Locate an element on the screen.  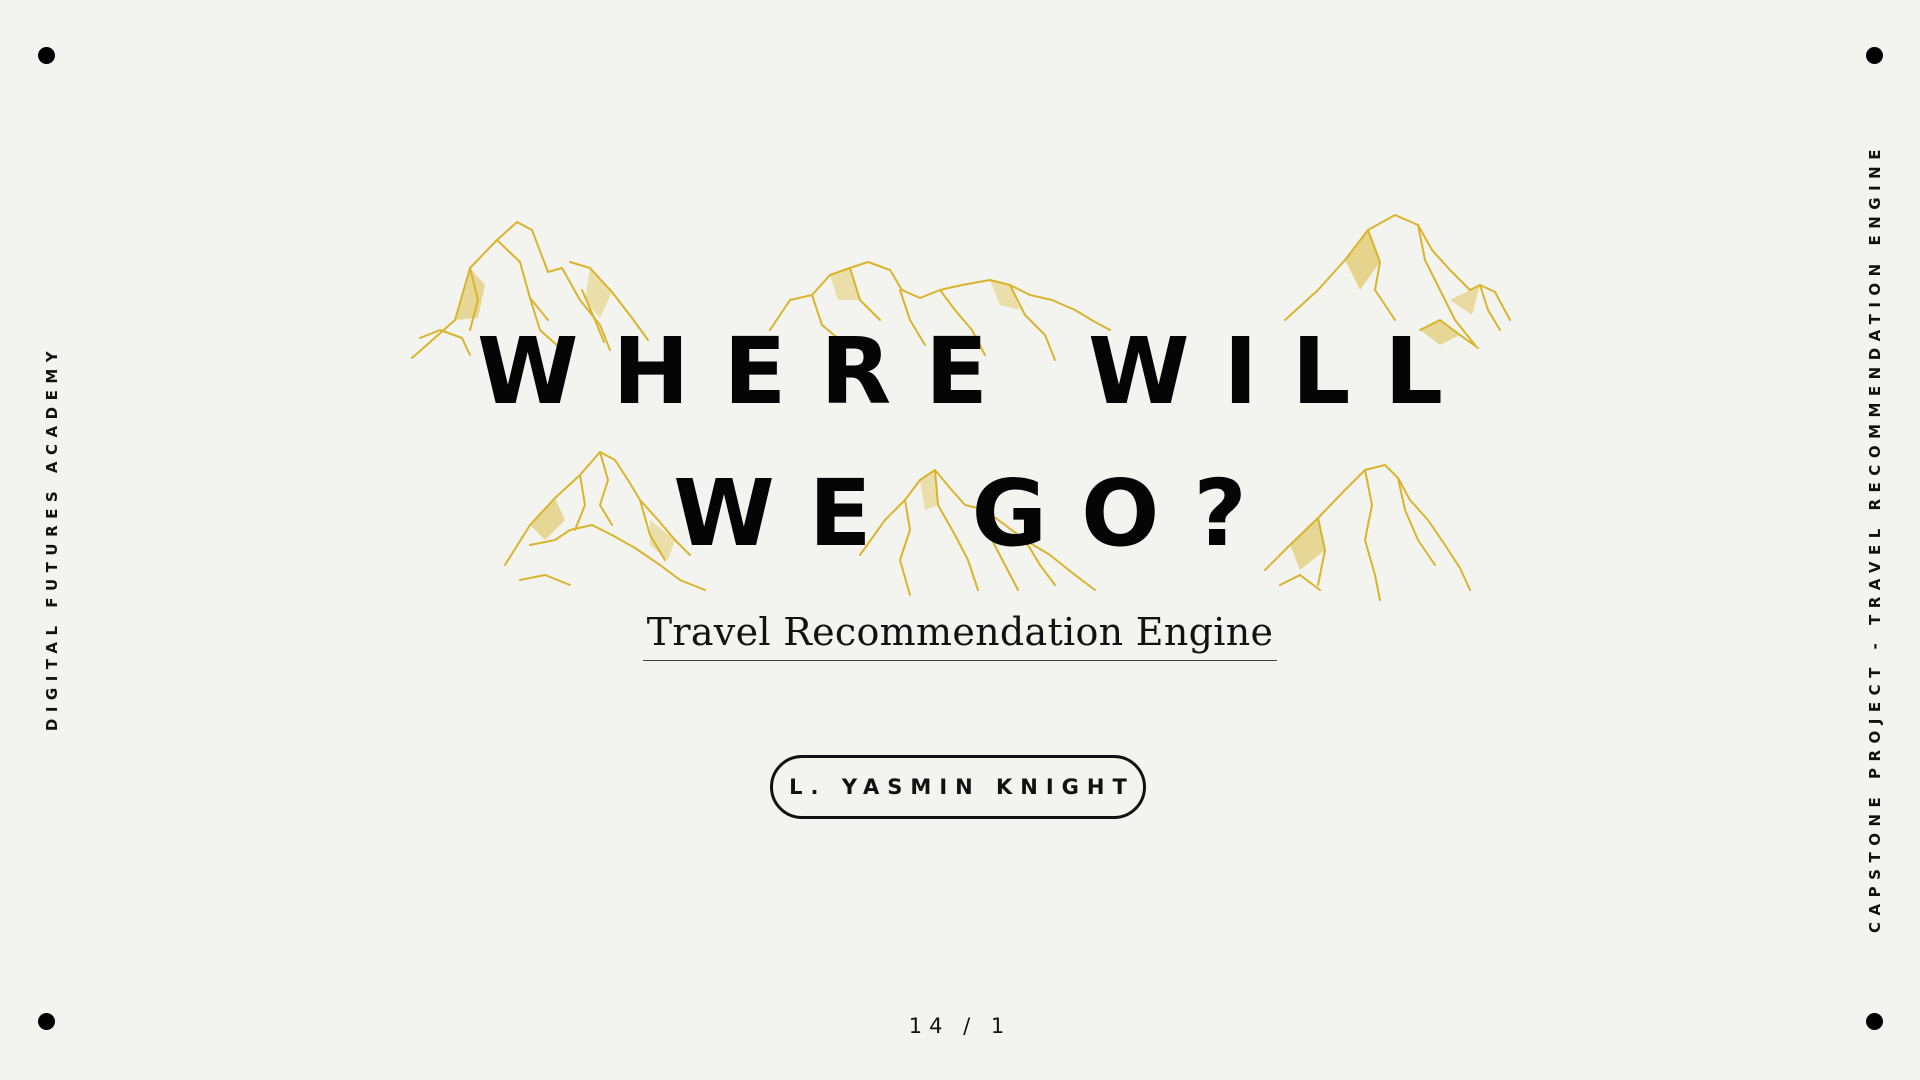
subtitle: Travel Recommendation Engine is located at coordinates (960, 635).